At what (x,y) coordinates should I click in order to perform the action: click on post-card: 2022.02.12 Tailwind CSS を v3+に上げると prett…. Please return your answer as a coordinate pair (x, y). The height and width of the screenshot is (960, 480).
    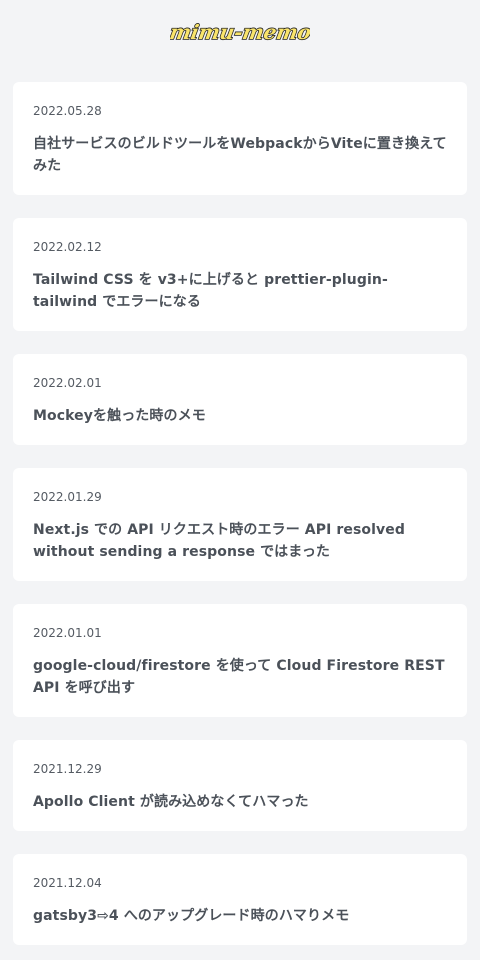
    Looking at the image, I should click on (240, 274).